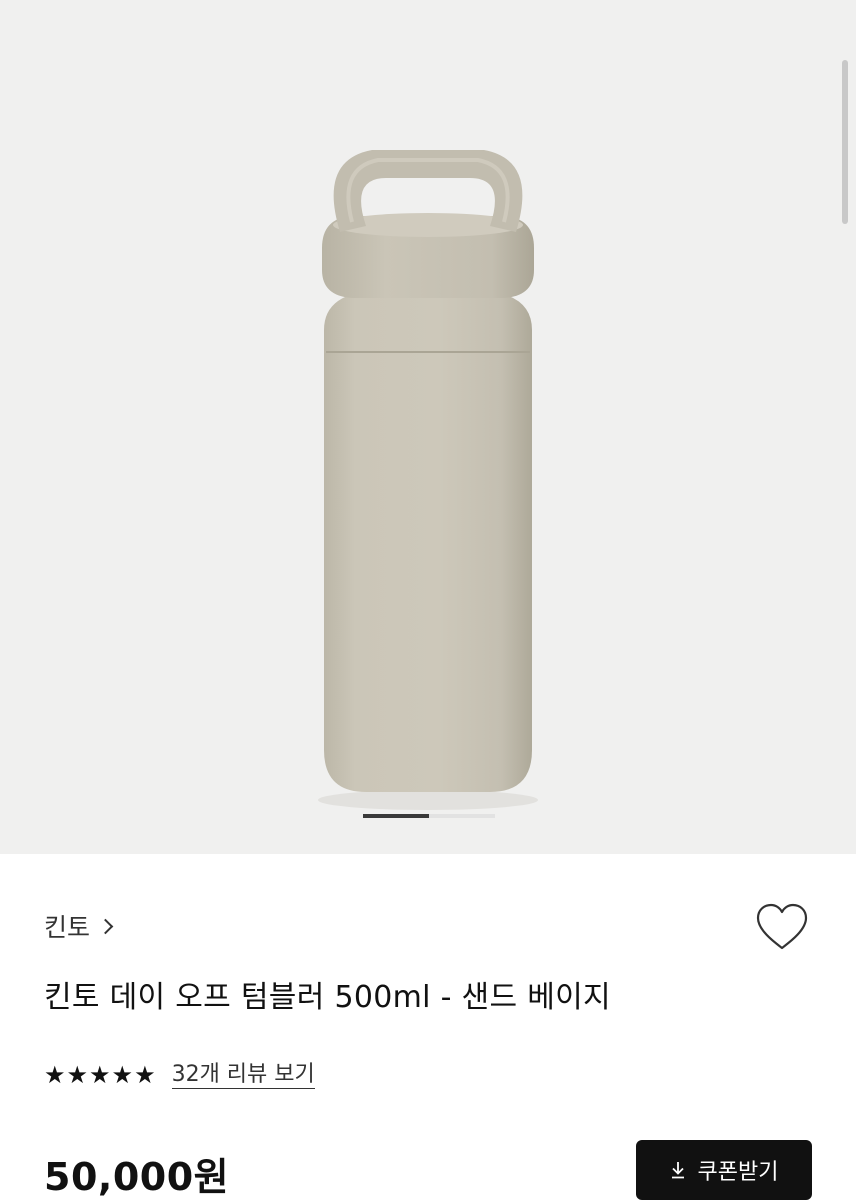 The image size is (856, 1200). Describe the element at coordinates (105, 926) in the screenshot. I see `chevron-right-icon` at that location.